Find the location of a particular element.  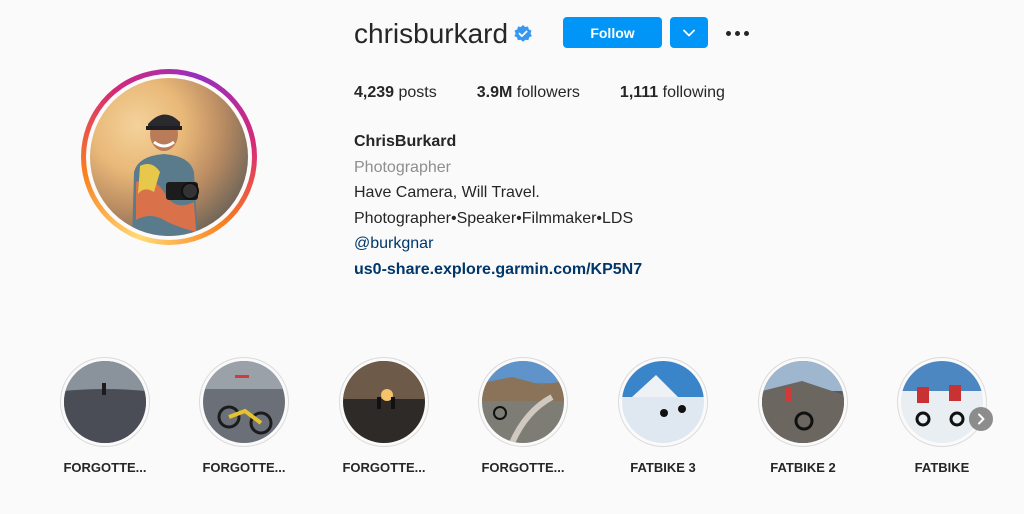

following-label: following is located at coordinates (693, 92).